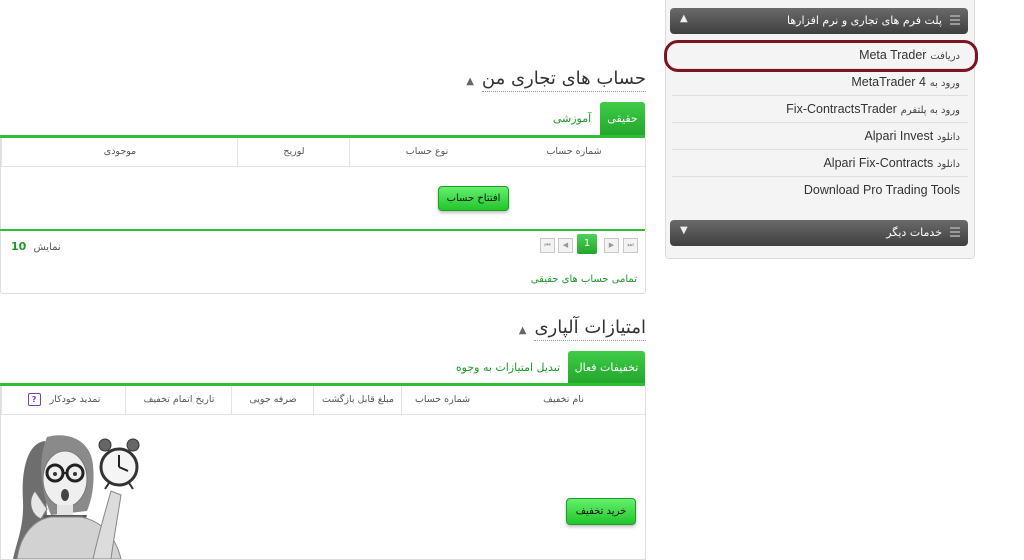 The image size is (1024, 560). What do you see at coordinates (820, 190) in the screenshot?
I see `sidebar-item-pro-trading-tools: Download Pro Trading Tools` at bounding box center [820, 190].